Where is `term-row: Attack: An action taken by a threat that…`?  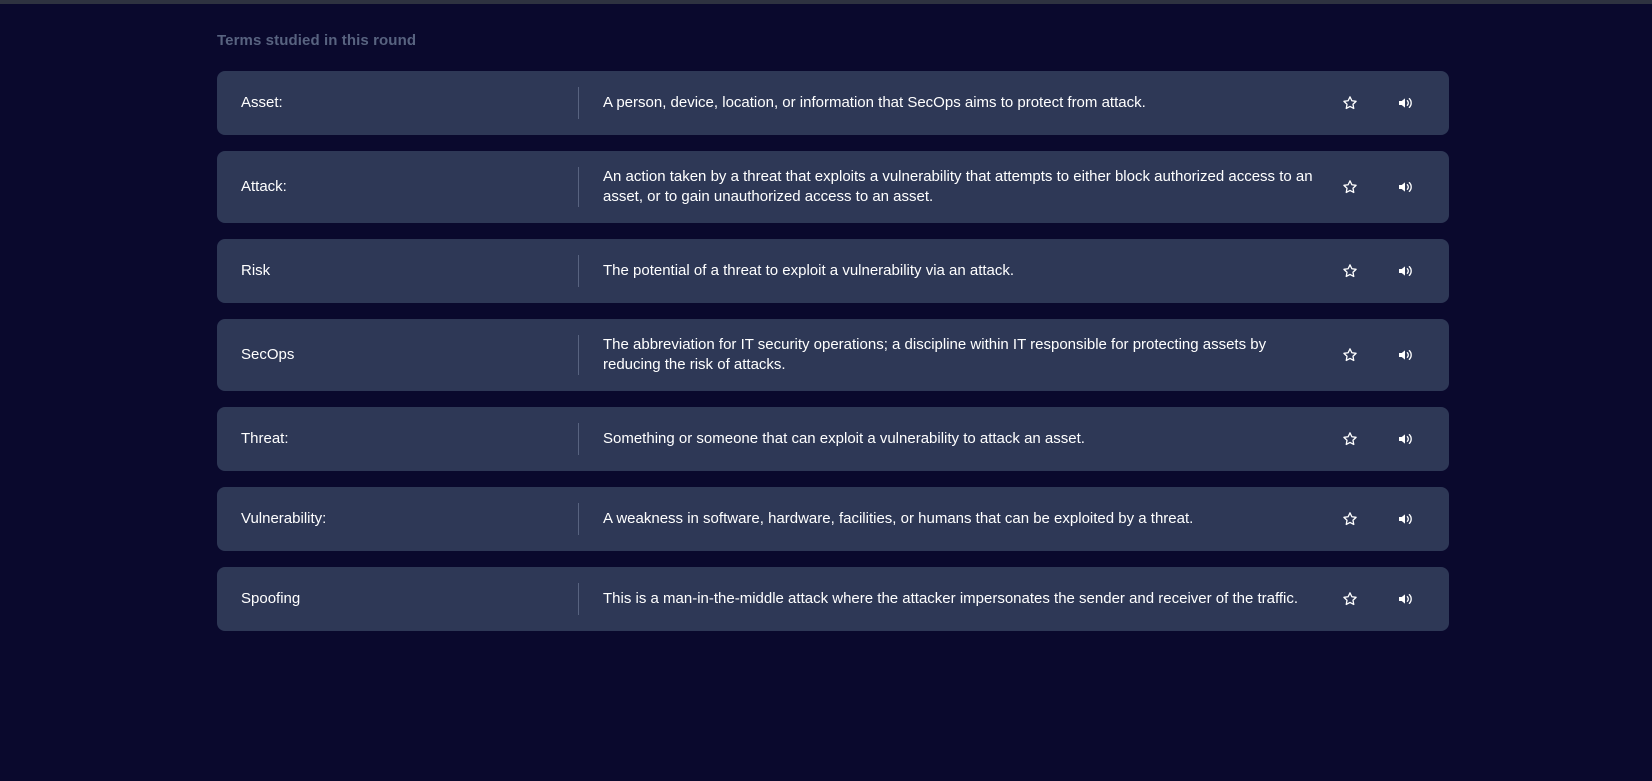
term-row: Attack: An action taken by a threat that… is located at coordinates (833, 187).